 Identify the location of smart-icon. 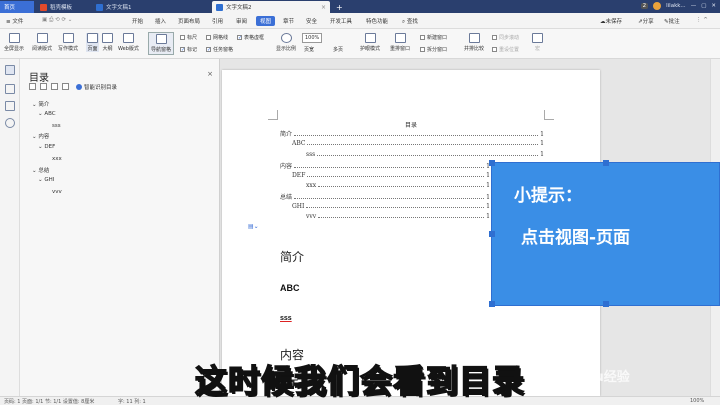
(79, 87).